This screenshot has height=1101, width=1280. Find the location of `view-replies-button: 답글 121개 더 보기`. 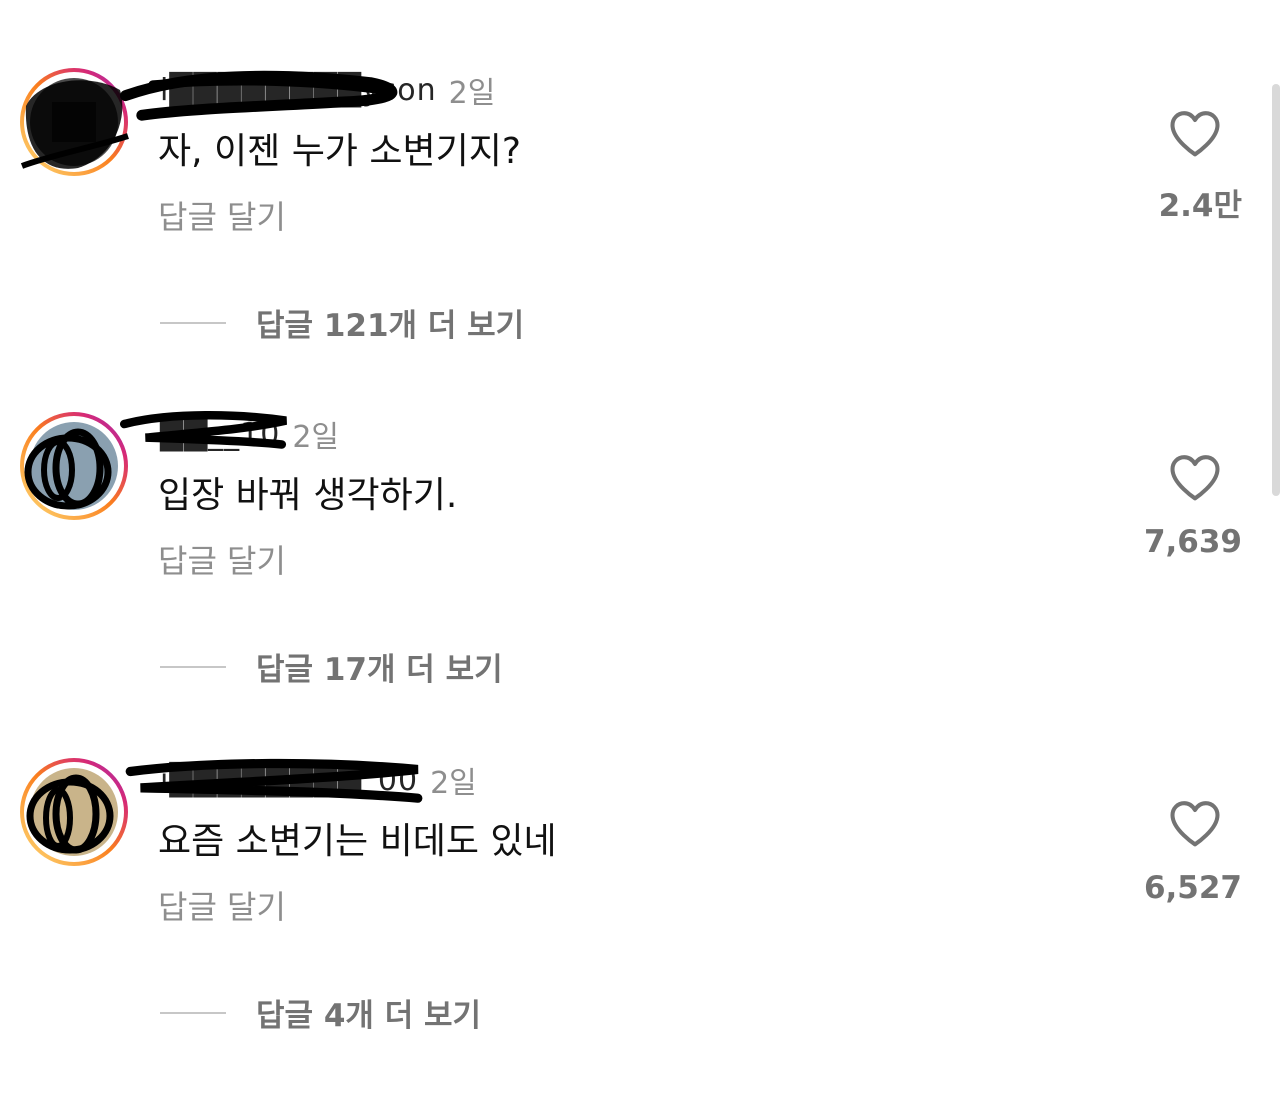

view-replies-button: 답글 121개 더 보기 is located at coordinates (342, 322).